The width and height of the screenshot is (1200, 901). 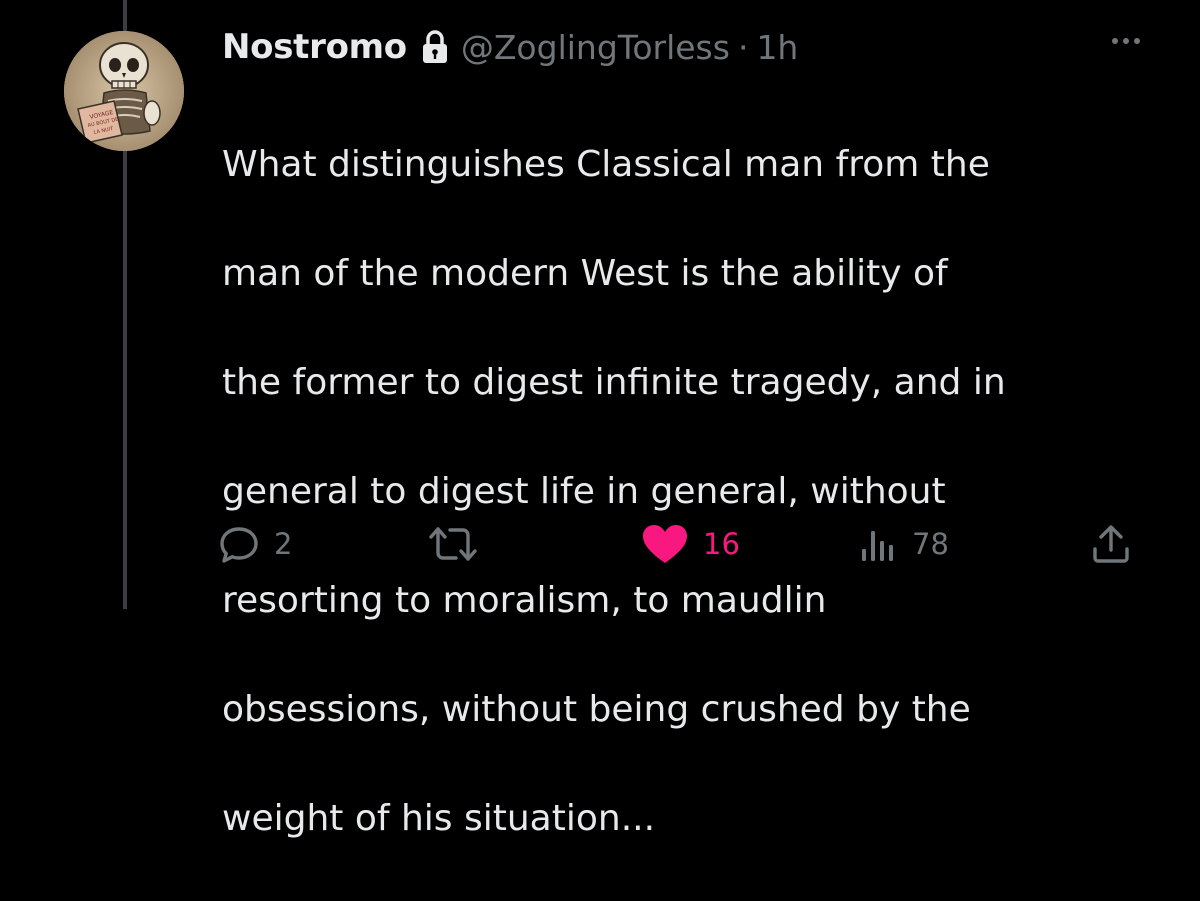 I want to click on tweet-header: Nostromo @ZoglingTorless · 1h, so click(x=510, y=47).